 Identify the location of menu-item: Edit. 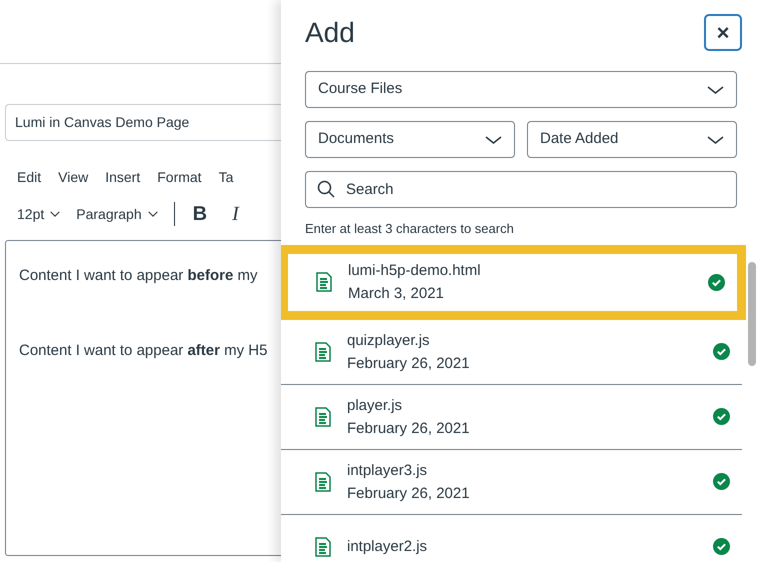
(29, 177).